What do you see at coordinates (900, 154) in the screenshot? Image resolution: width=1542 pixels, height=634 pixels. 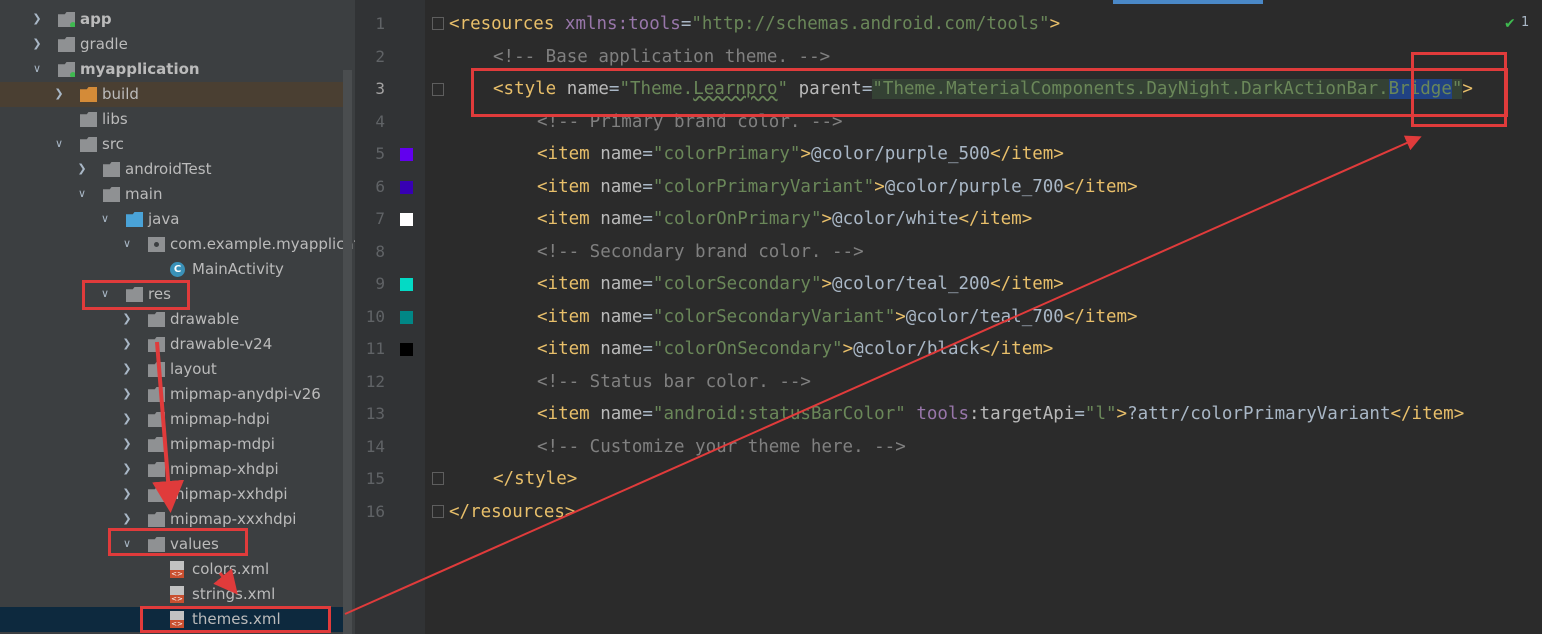 I see `token: @color/purple_500` at bounding box center [900, 154].